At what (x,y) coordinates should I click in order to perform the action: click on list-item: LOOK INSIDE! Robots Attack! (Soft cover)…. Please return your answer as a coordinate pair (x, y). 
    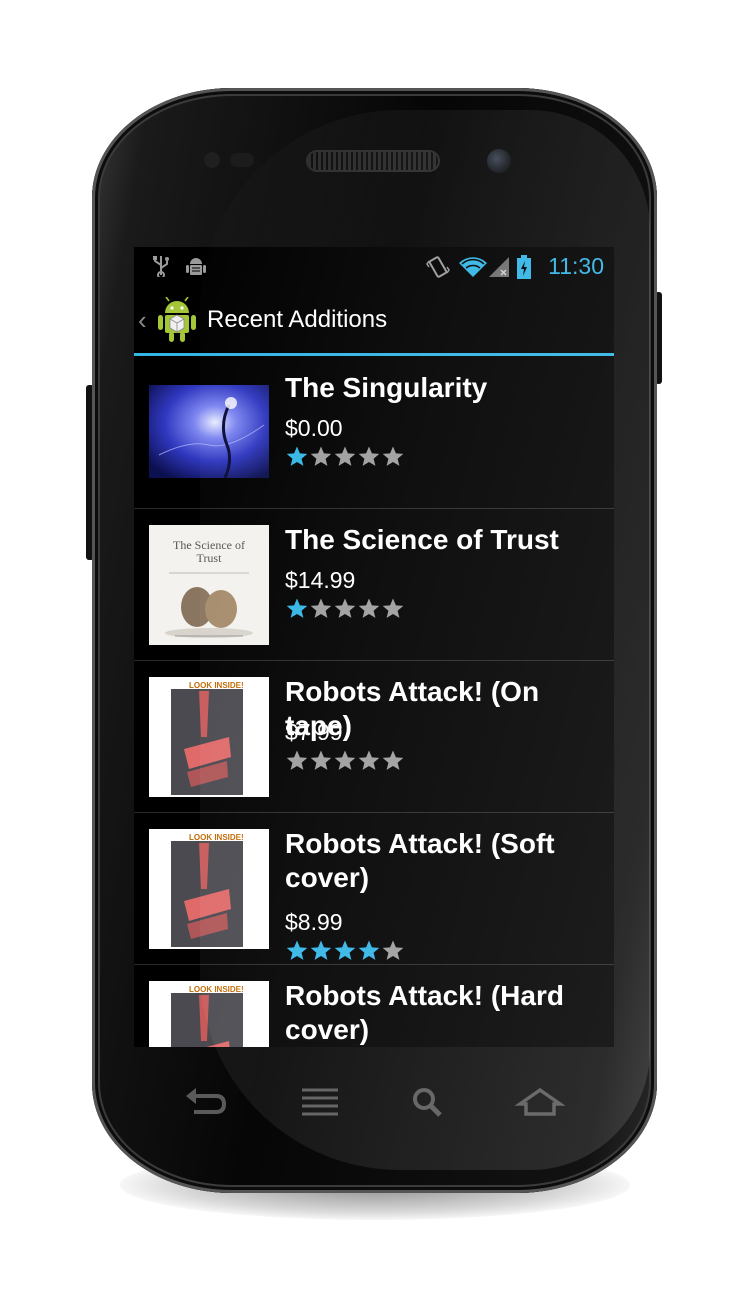
    Looking at the image, I should click on (374, 889).